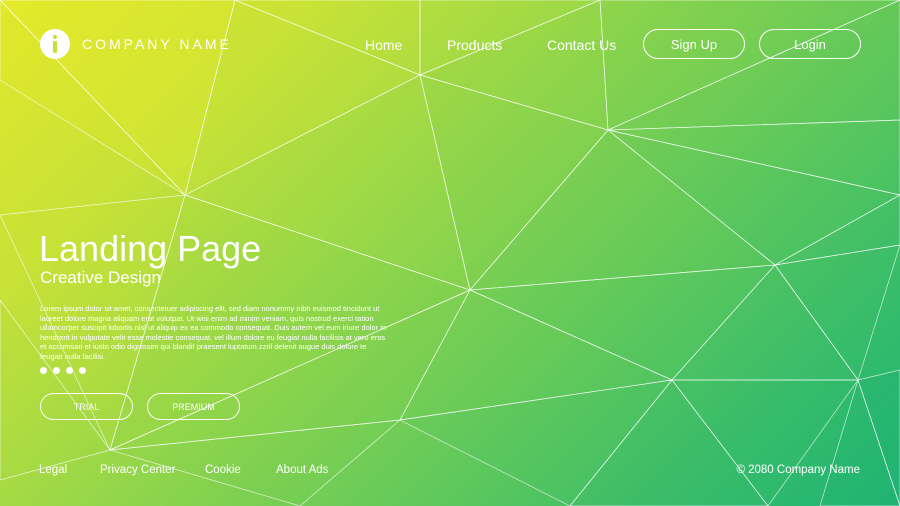 Image resolution: width=900 pixels, height=506 pixels. I want to click on footer-privacy-link: Privacy Center, so click(137, 470).